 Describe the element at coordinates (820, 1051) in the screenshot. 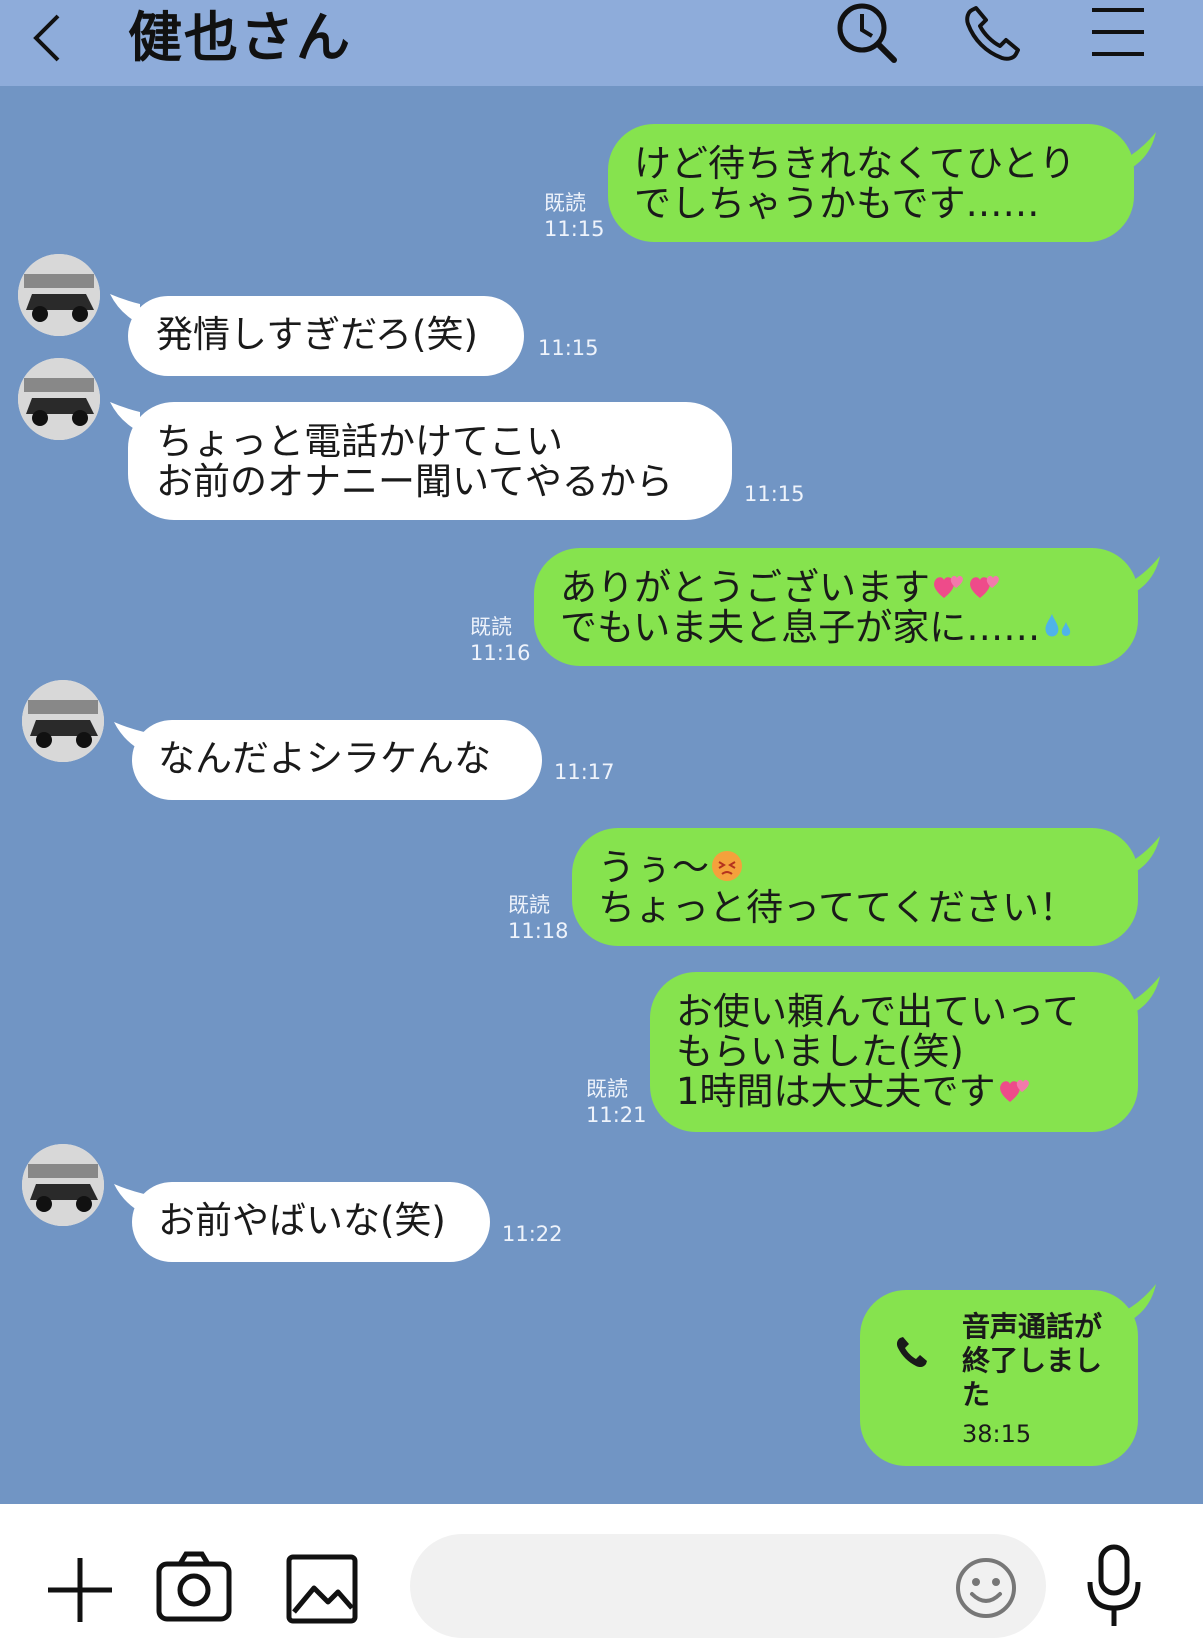

I see `message-text-line: もらいました(笑)` at that location.